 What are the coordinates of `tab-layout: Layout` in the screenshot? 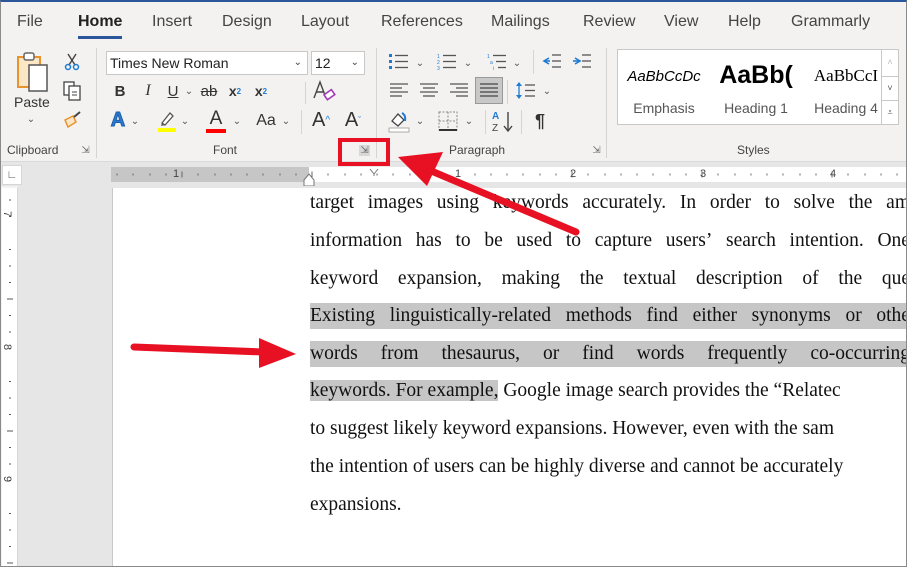 It's located at (325, 22).